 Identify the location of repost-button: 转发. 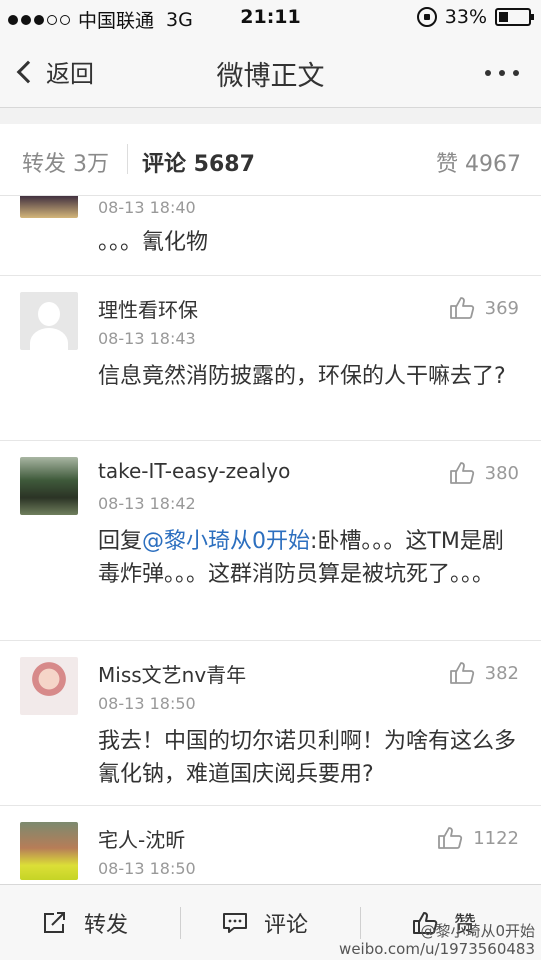
(85, 923).